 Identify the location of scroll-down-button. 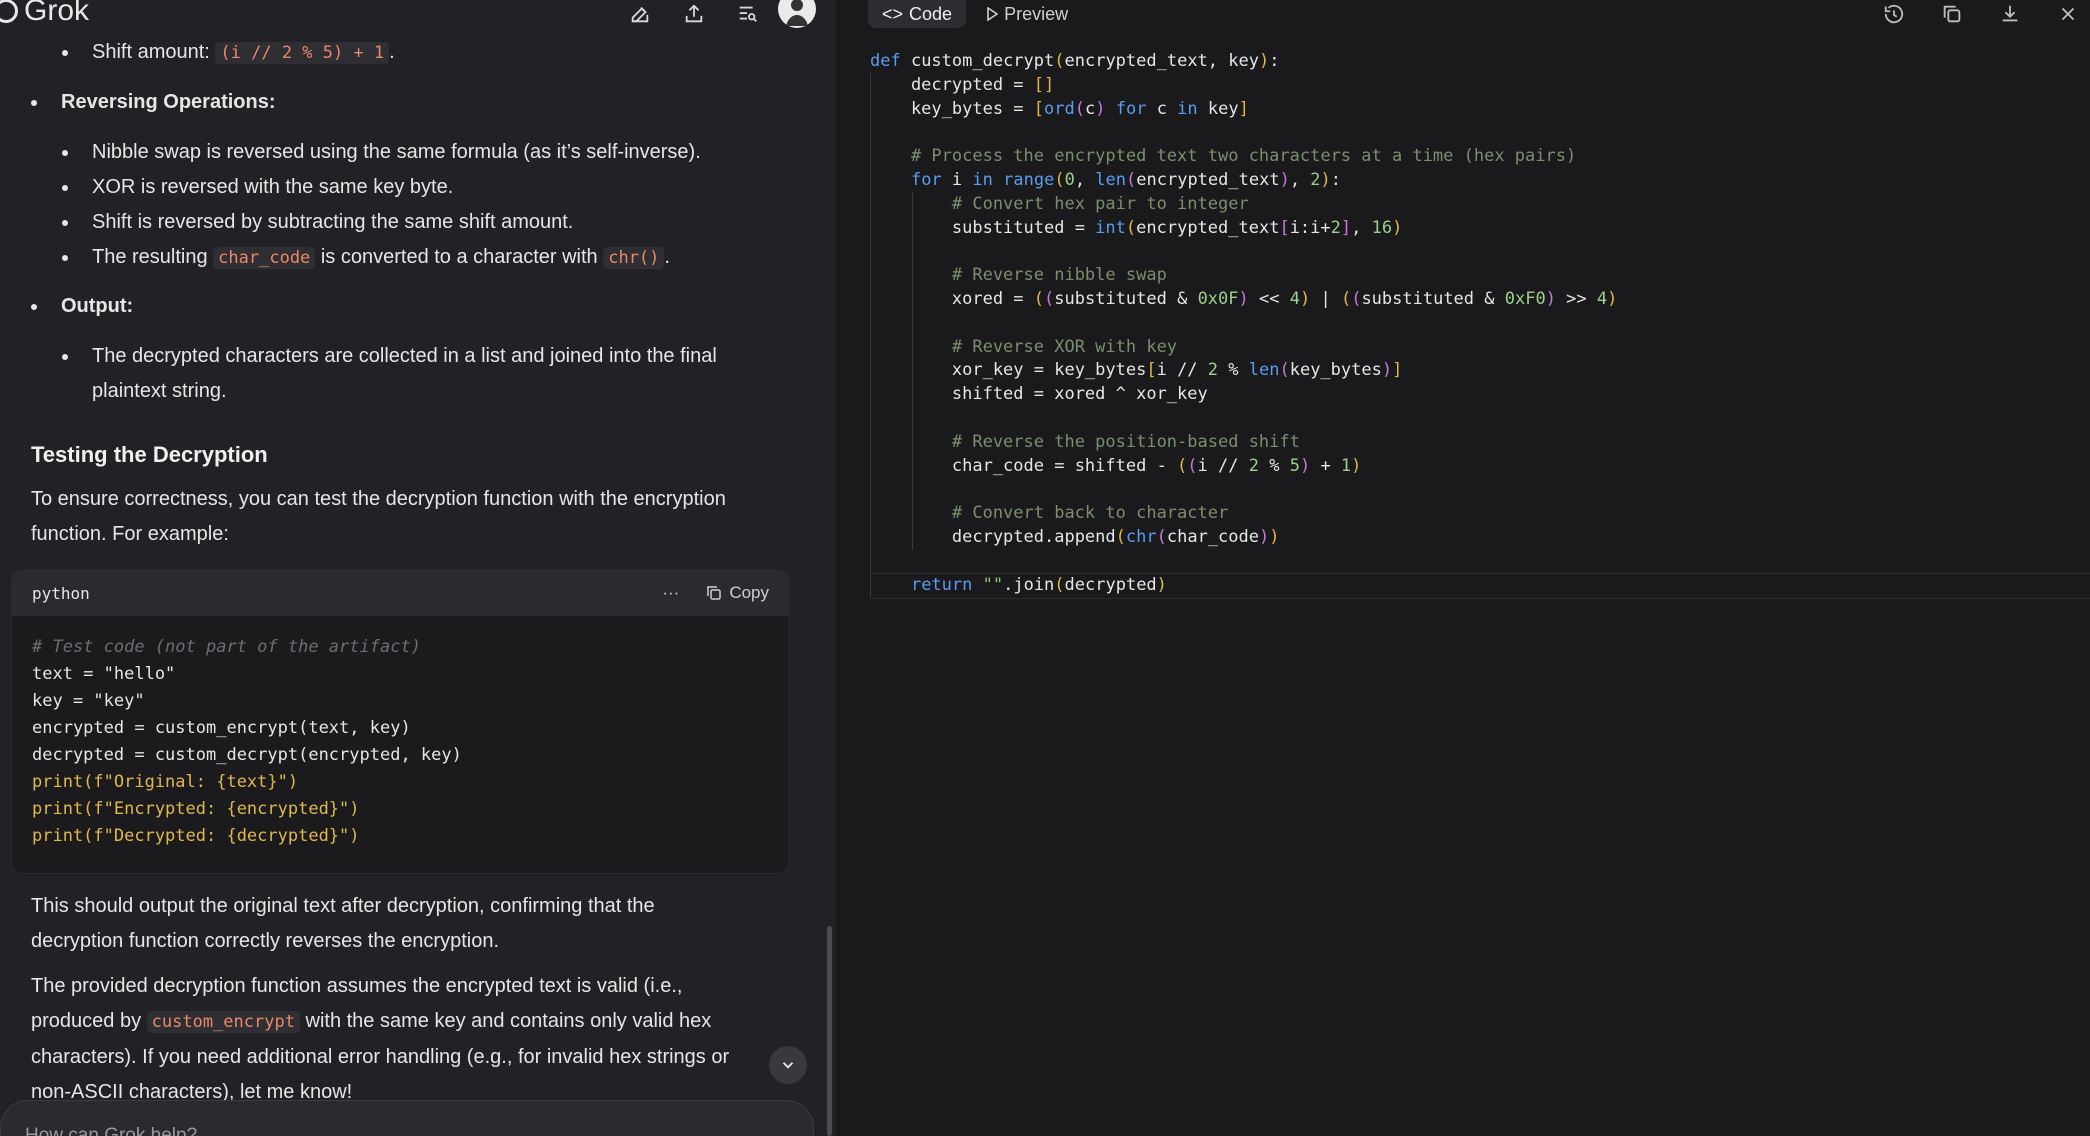
(788, 1065).